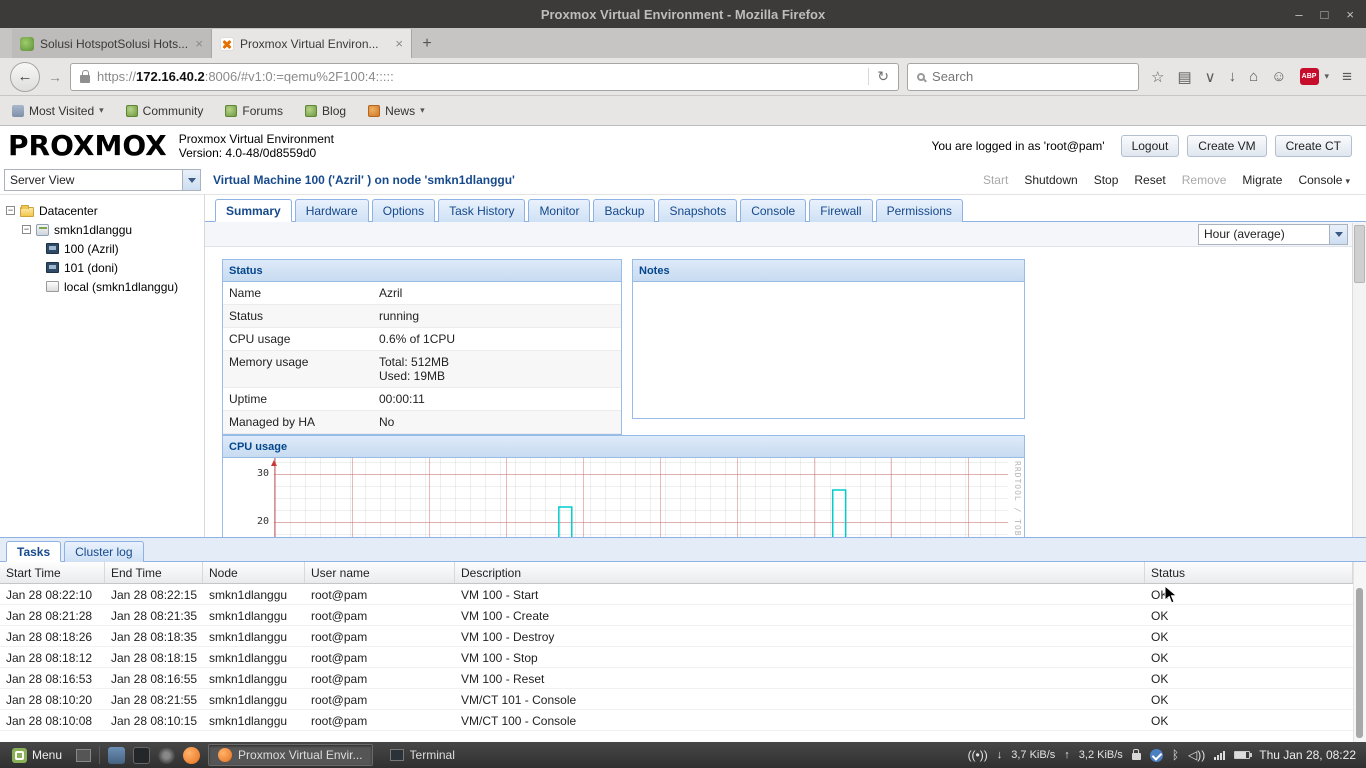 This screenshot has height=768, width=1366. I want to click on tree-item-vm-101: 101 (doni), so click(102, 267).